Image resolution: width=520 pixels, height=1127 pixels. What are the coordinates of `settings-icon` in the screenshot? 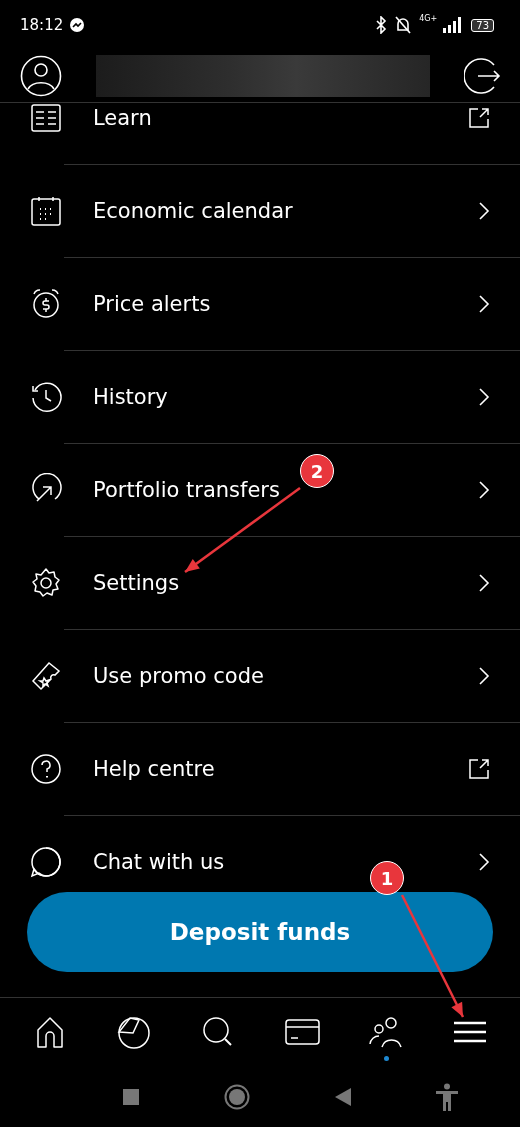 It's located at (46, 583).